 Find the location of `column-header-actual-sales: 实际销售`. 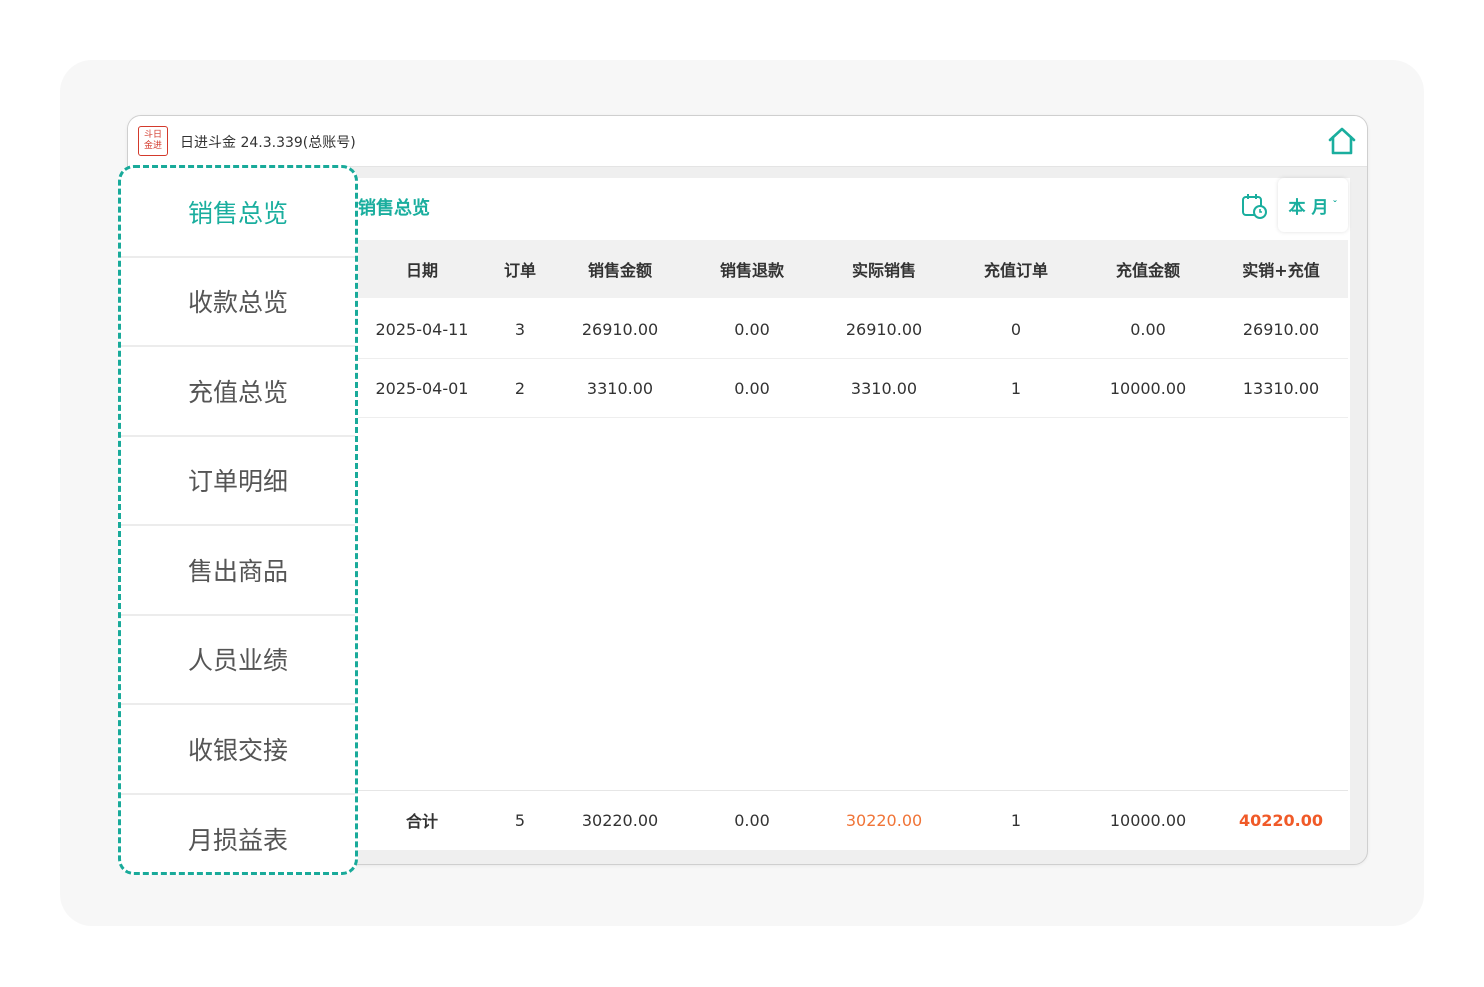

column-header-actual-sales: 实际销售 is located at coordinates (884, 269).